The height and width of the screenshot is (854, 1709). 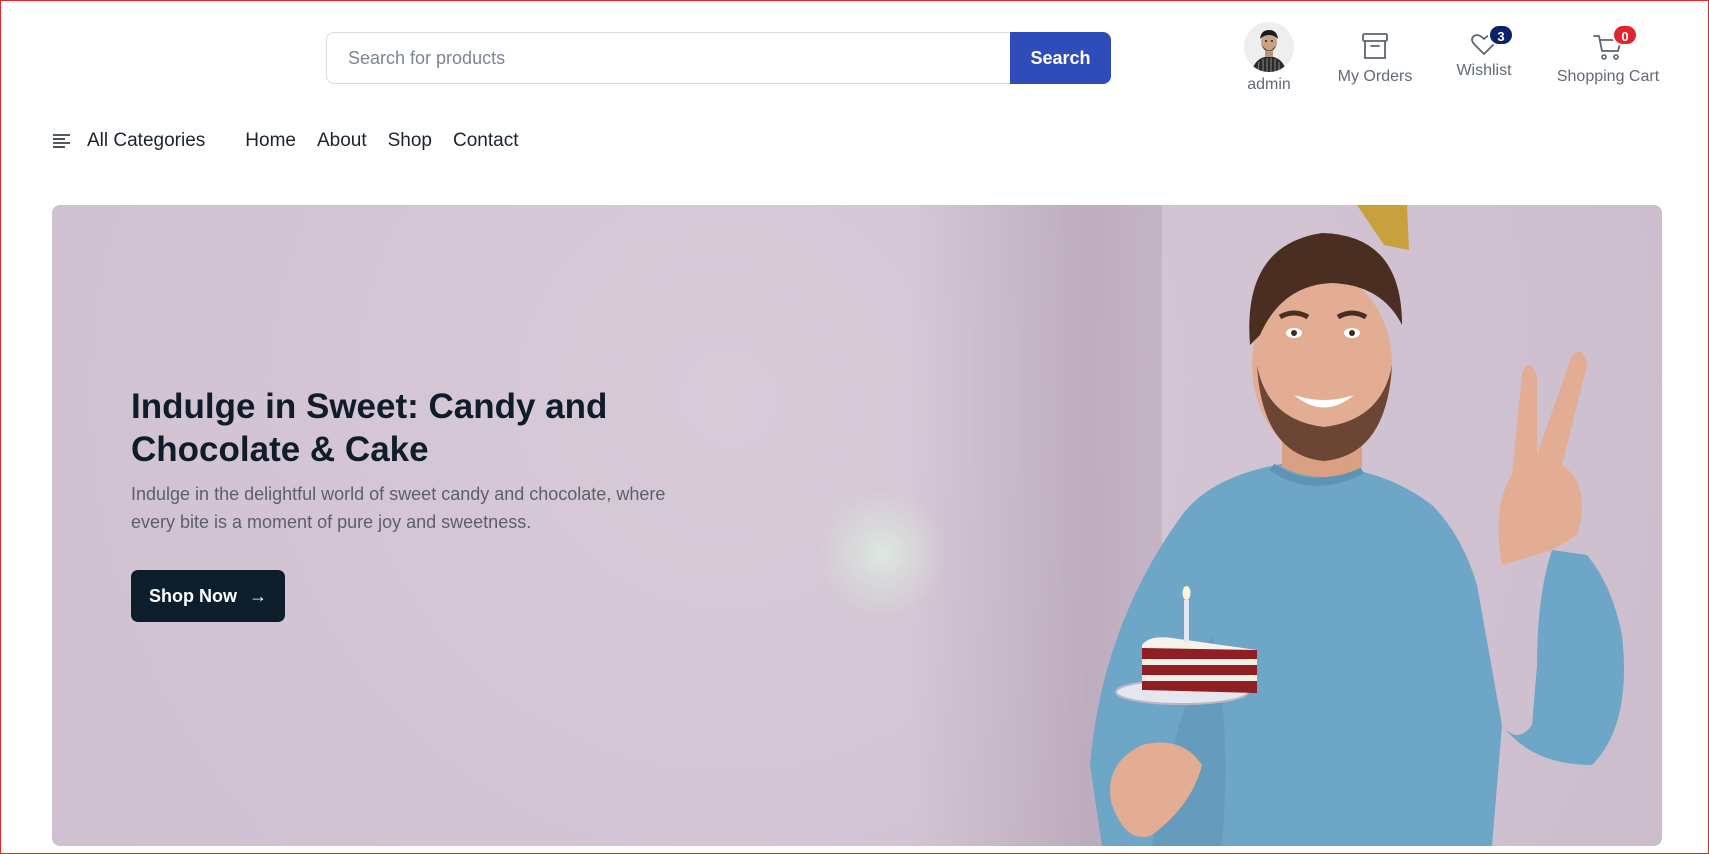 I want to click on avatar, so click(x=1269, y=47).